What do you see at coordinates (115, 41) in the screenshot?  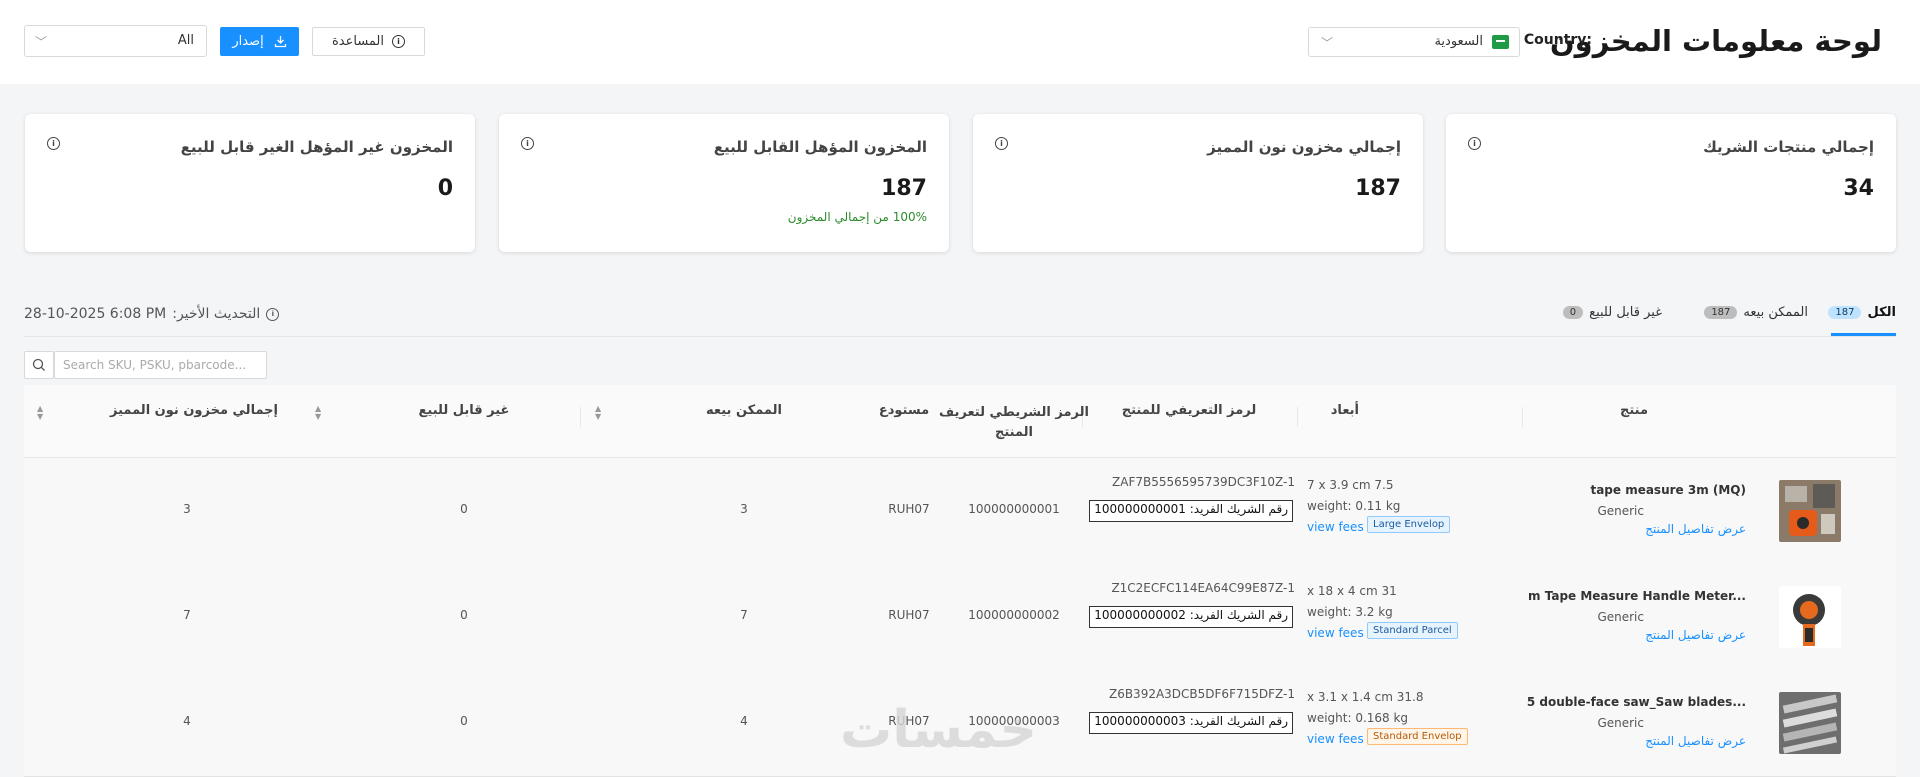 I see `filter-select: All ﹀` at bounding box center [115, 41].